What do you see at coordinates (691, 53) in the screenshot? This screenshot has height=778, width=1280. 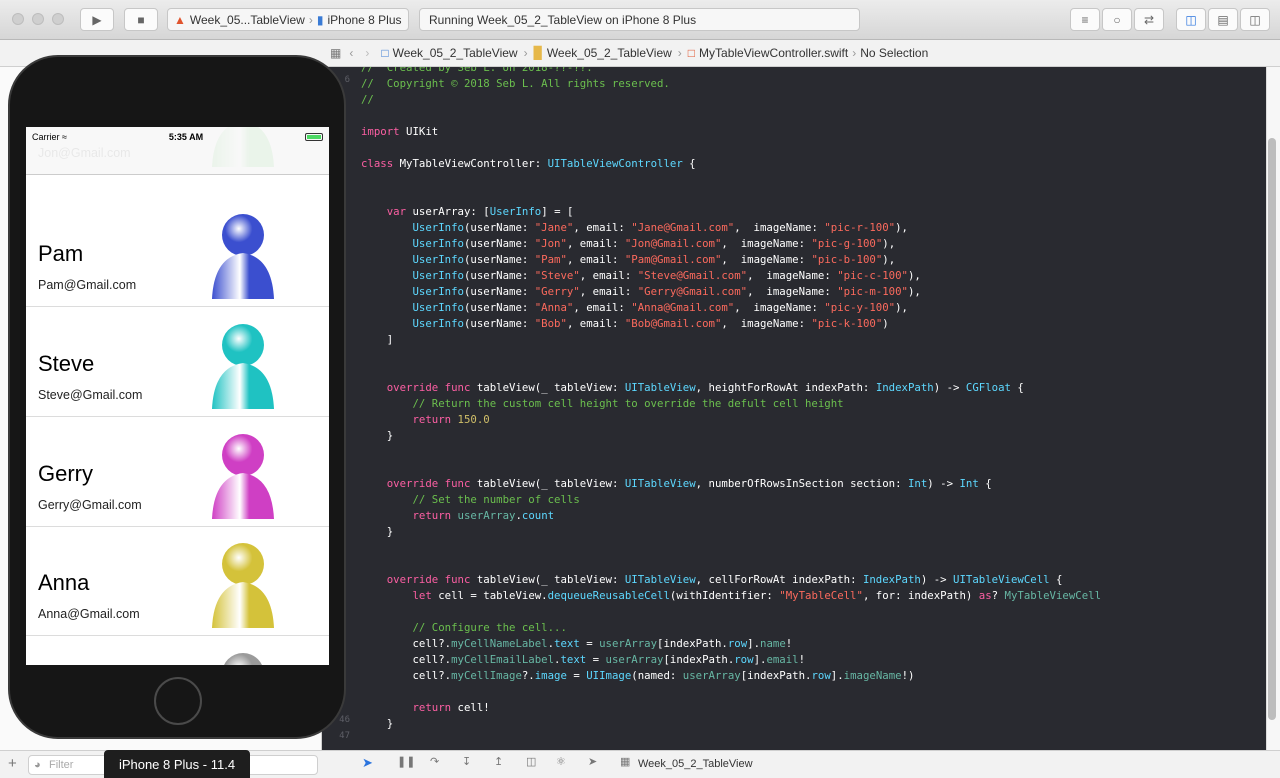 I see `swift-file-icon: □` at bounding box center [691, 53].